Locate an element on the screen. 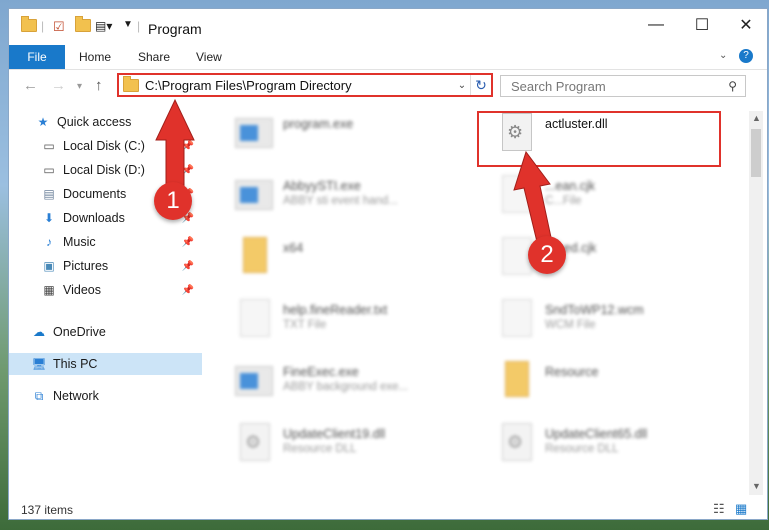 The width and height of the screenshot is (769, 530). up-arrow-icon: ↑ is located at coordinates (99, 85).